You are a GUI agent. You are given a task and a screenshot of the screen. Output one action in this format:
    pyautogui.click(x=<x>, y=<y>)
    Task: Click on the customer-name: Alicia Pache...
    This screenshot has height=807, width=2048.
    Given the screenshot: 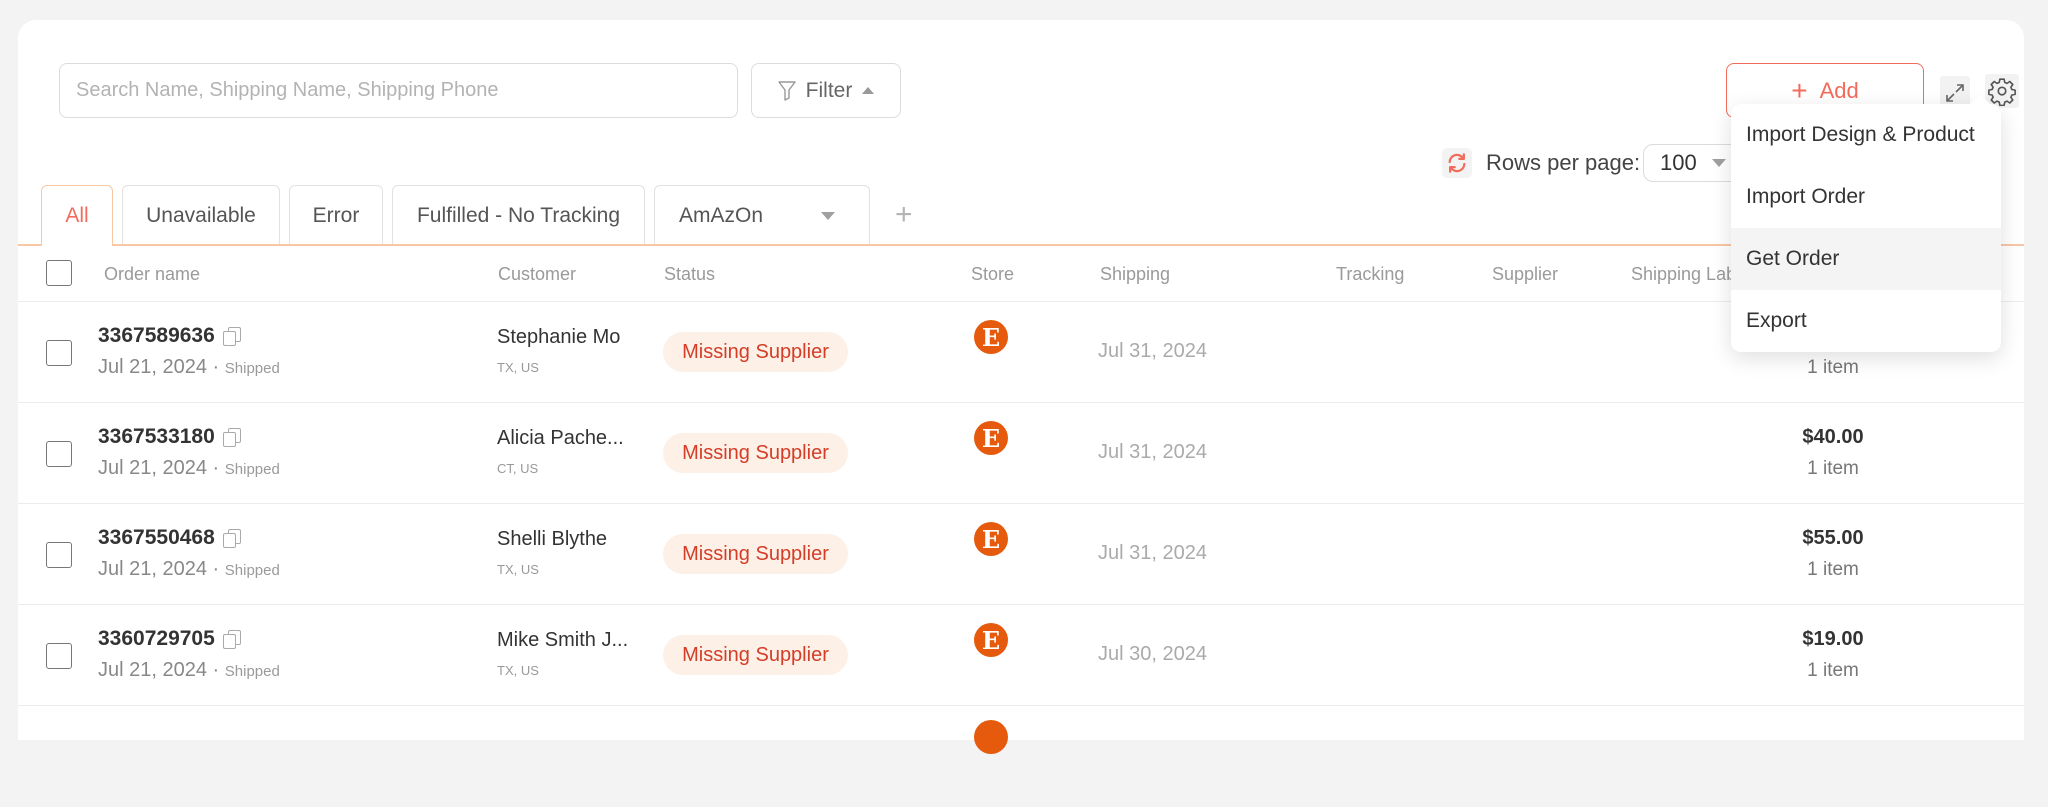 What is the action you would take?
    pyautogui.click(x=560, y=438)
    